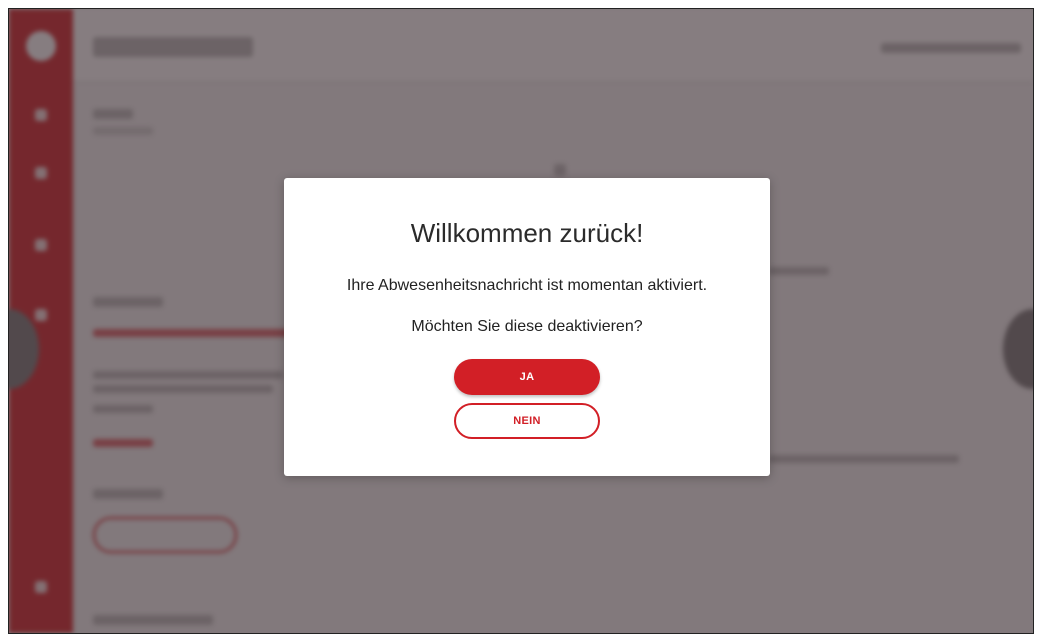 This screenshot has width=1040, height=634. Describe the element at coordinates (527, 377) in the screenshot. I see `yes-button: JA` at that location.